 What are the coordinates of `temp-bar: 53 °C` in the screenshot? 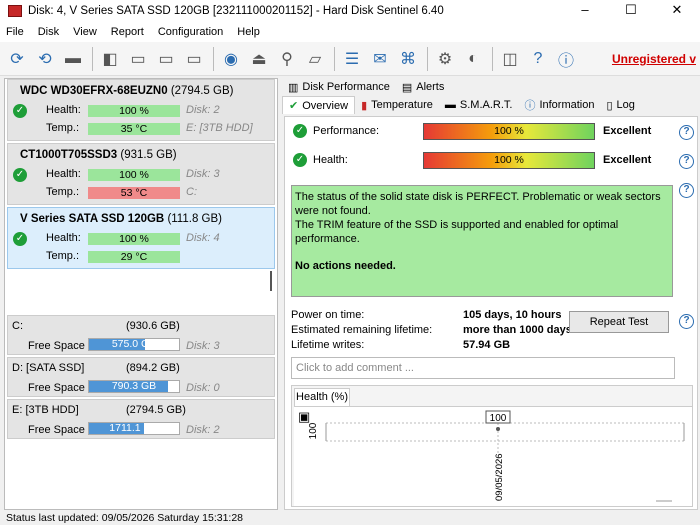 It's located at (134, 193).